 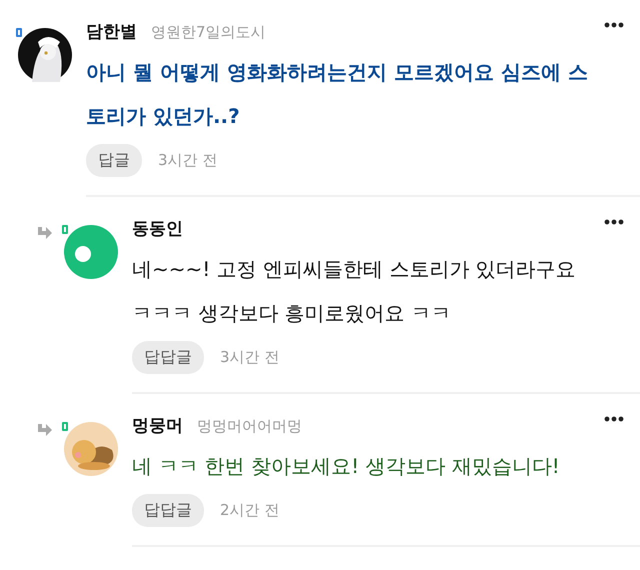 I want to click on comment-text: 네 ㅋㅋ 한번 찾아보세요! 생각보다 재밌습니다!, so click(x=346, y=466).